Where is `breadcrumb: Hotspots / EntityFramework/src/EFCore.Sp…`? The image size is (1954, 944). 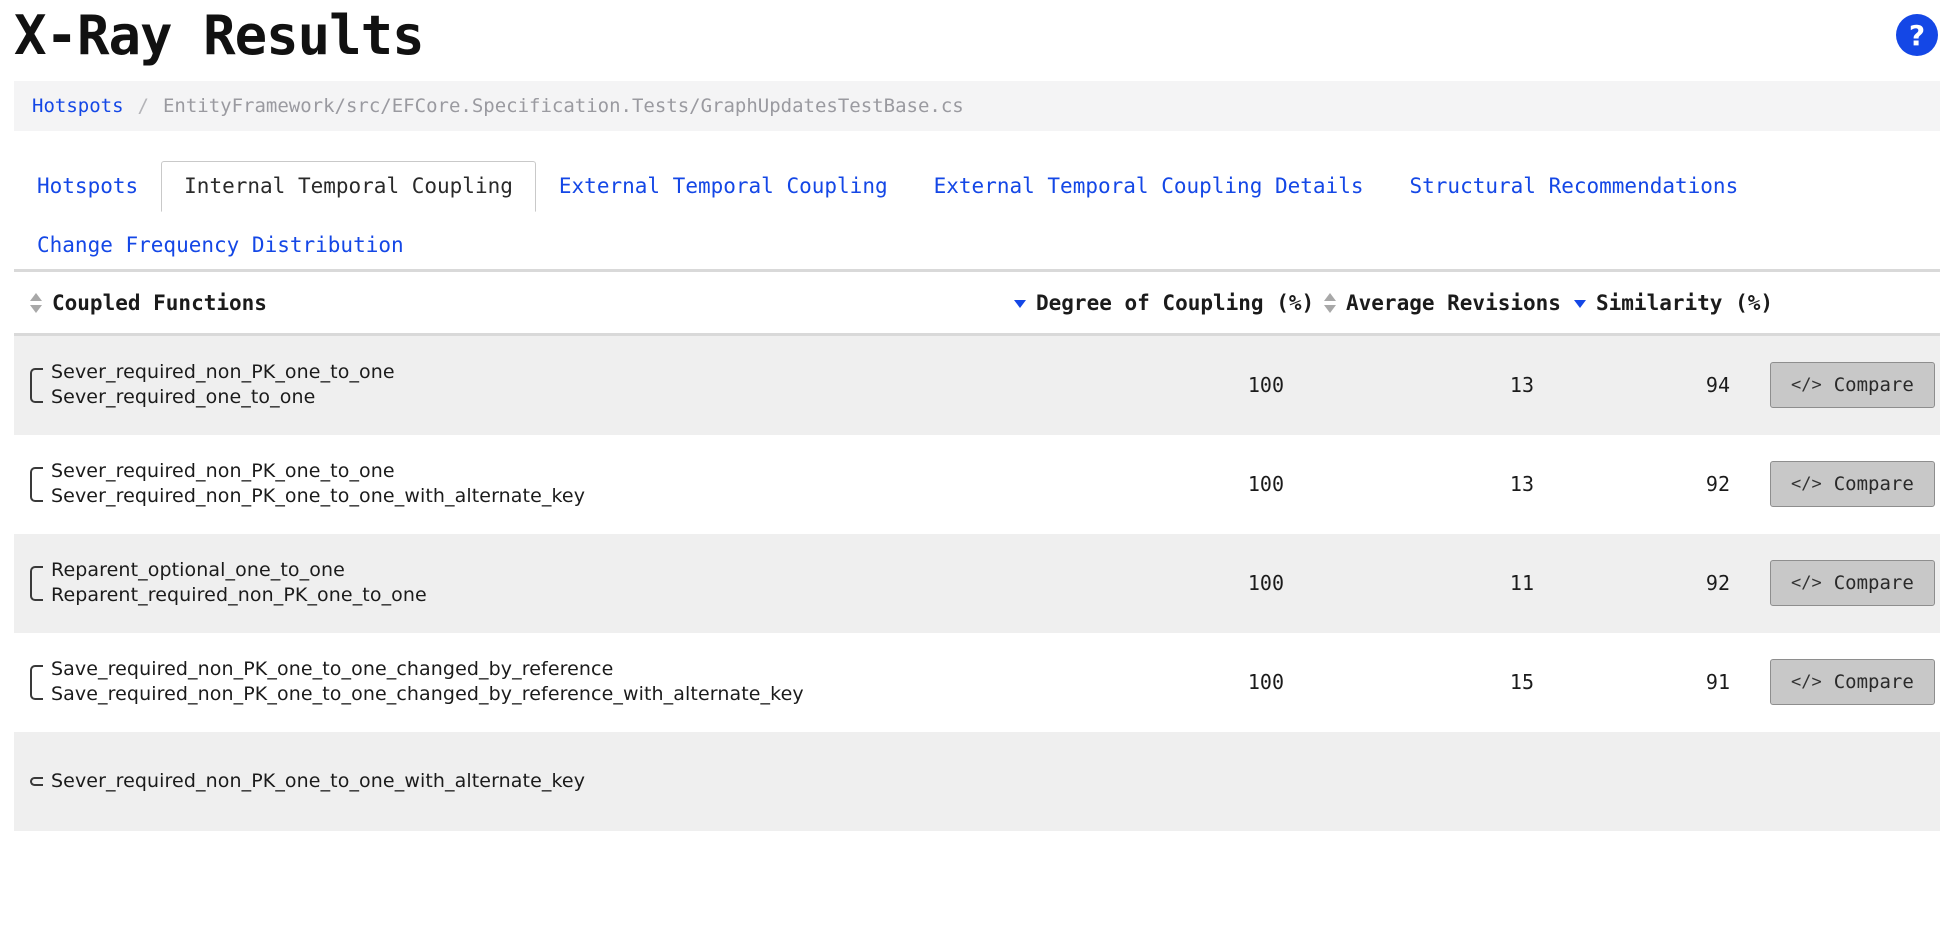 breadcrumb: Hotspots / EntityFramework/src/EFCore.Sp… is located at coordinates (977, 106).